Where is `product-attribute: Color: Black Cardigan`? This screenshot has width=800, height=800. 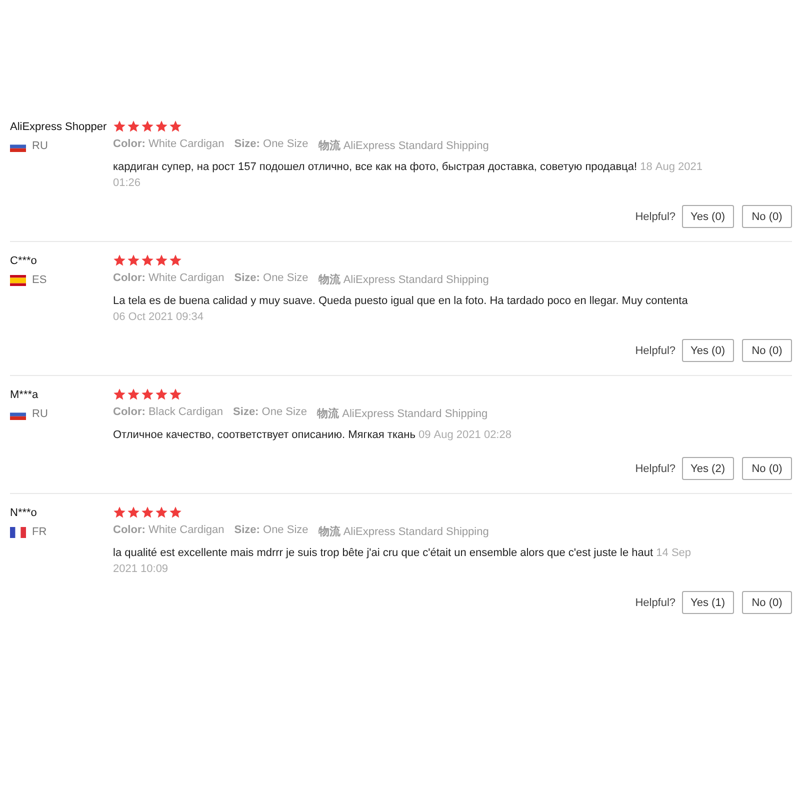
product-attribute: Color: Black Cardigan is located at coordinates (168, 413).